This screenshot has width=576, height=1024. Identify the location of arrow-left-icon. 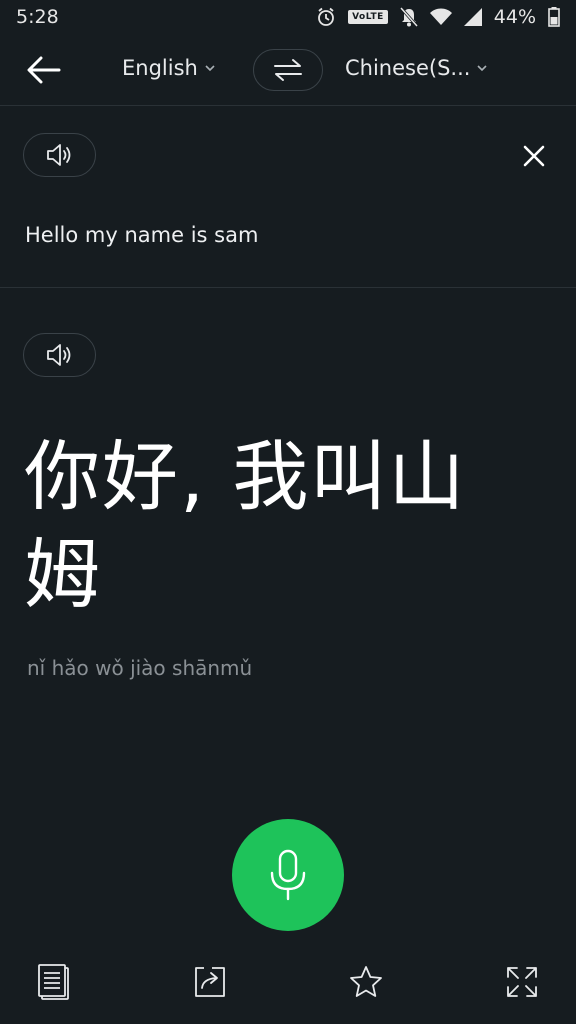
(44, 70).